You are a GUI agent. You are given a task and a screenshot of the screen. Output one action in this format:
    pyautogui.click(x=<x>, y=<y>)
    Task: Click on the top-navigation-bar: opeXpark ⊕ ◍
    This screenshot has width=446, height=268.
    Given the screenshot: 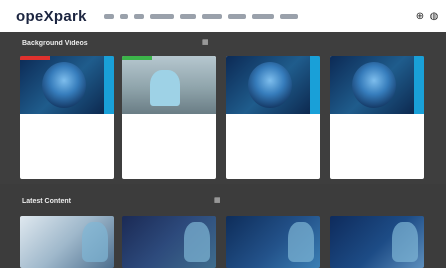 What is the action you would take?
    pyautogui.click(x=223, y=16)
    